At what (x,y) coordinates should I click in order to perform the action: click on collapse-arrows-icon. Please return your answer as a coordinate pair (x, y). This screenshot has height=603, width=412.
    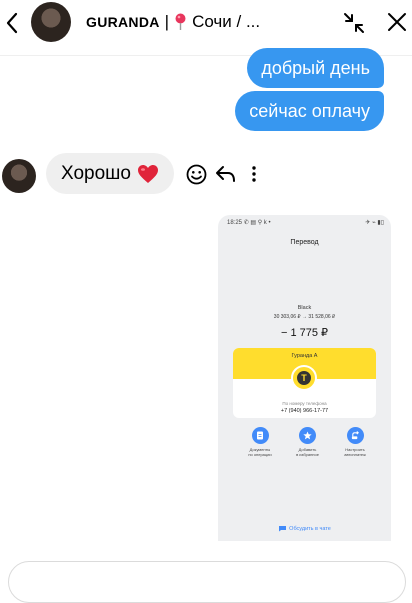
    Looking at the image, I should click on (354, 23).